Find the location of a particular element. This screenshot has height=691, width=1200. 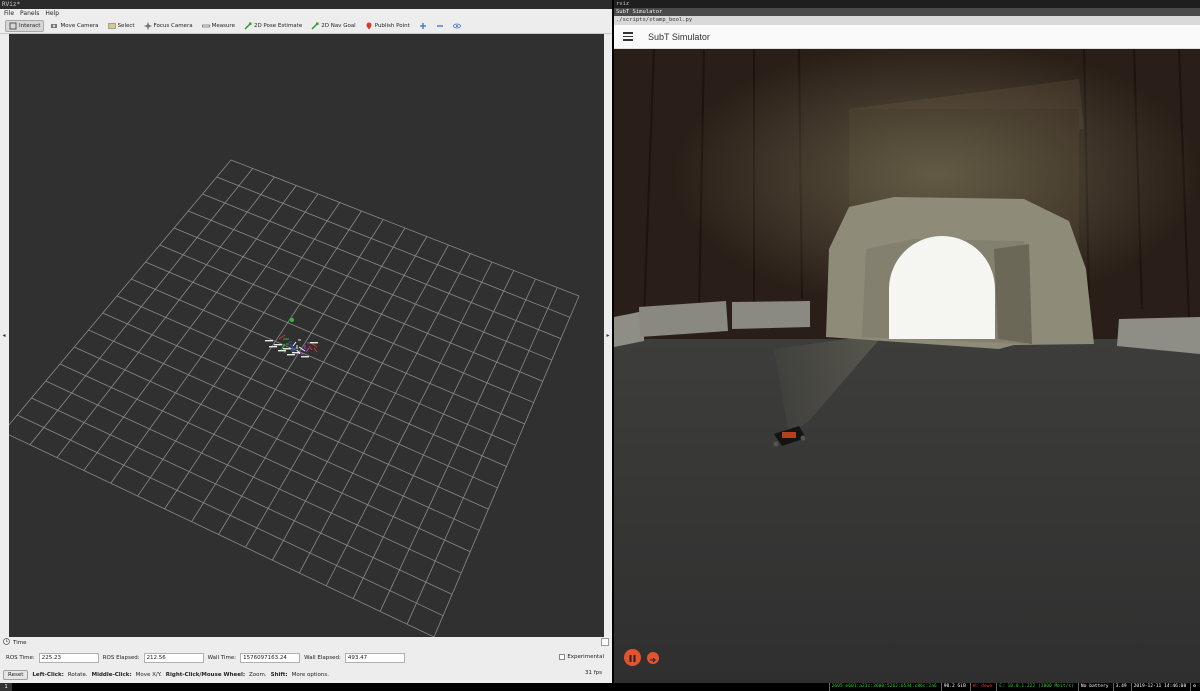

tool-measure-label: Measure is located at coordinates (223, 25).